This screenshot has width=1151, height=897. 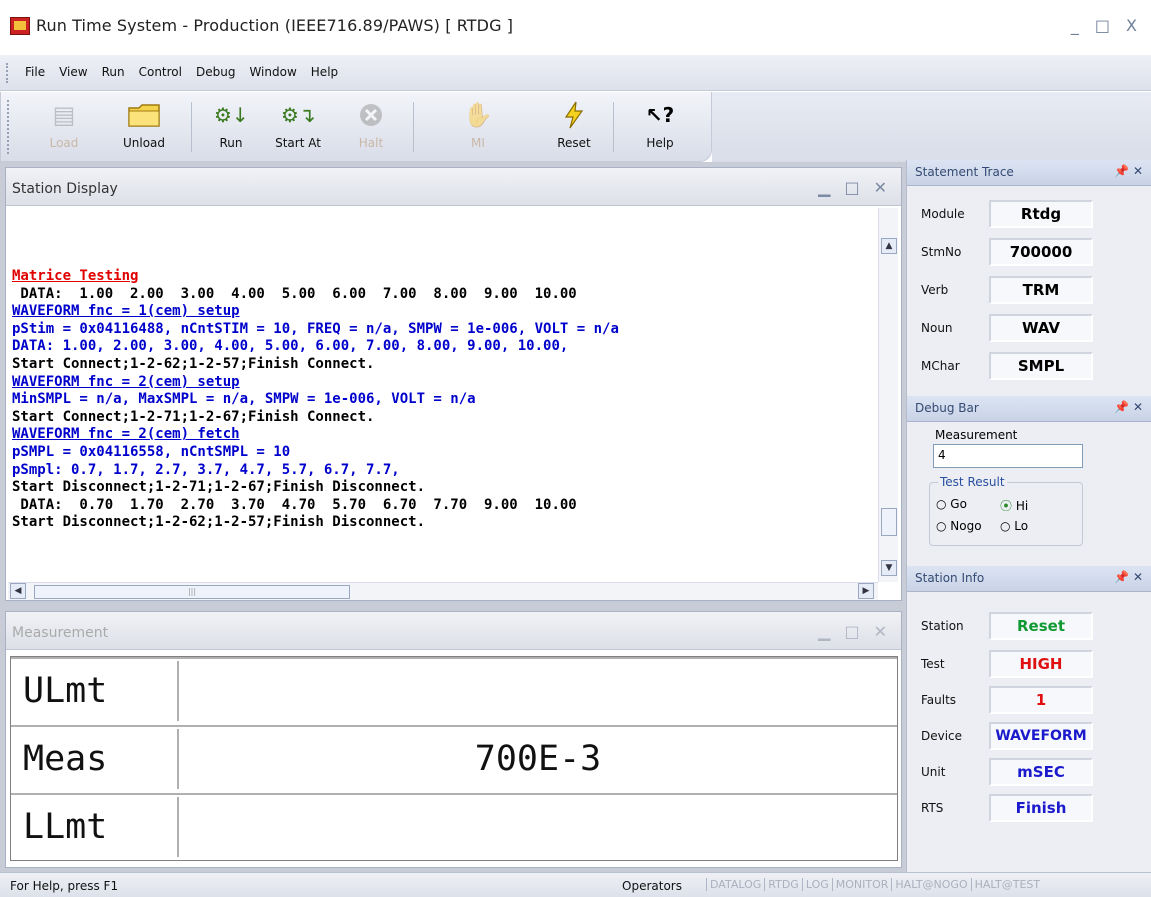 What do you see at coordinates (816, 884) in the screenshot?
I see `indicator-log: LOG` at bounding box center [816, 884].